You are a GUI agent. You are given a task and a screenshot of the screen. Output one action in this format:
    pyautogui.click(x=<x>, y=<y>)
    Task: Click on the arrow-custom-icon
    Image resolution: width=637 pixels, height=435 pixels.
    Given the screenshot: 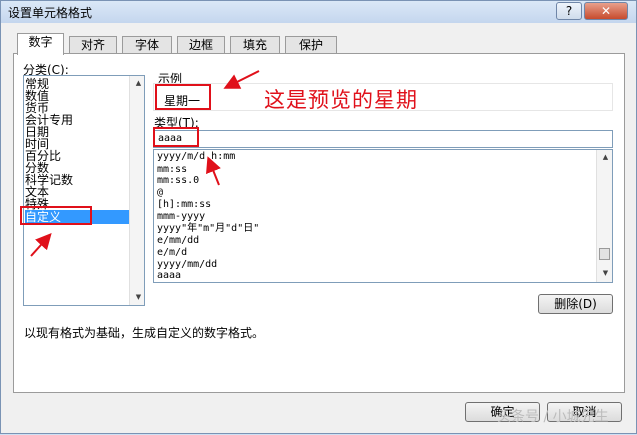 What is the action you would take?
    pyautogui.click(x=41, y=245)
    